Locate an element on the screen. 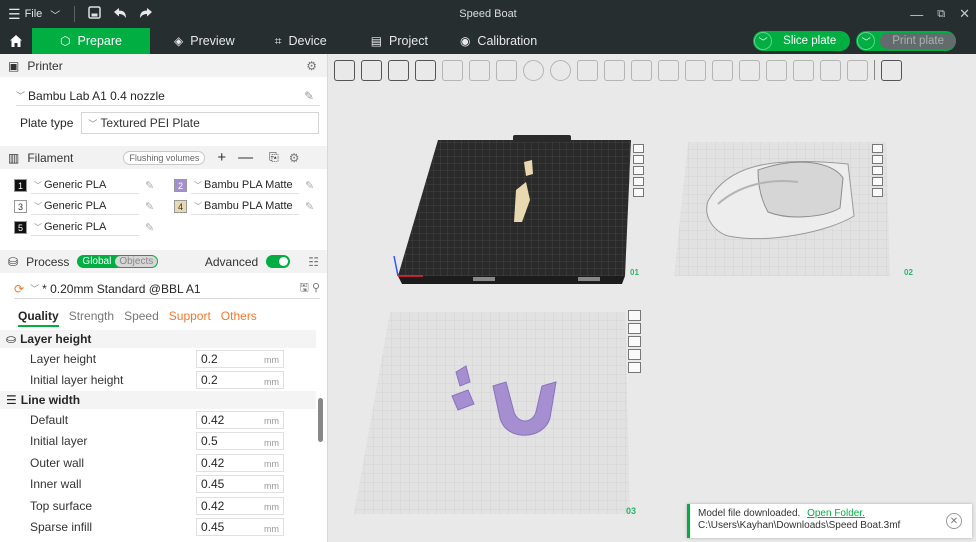 This screenshot has width=976, height=542. filament-settings-icon: ⚙ is located at coordinates (294, 158).